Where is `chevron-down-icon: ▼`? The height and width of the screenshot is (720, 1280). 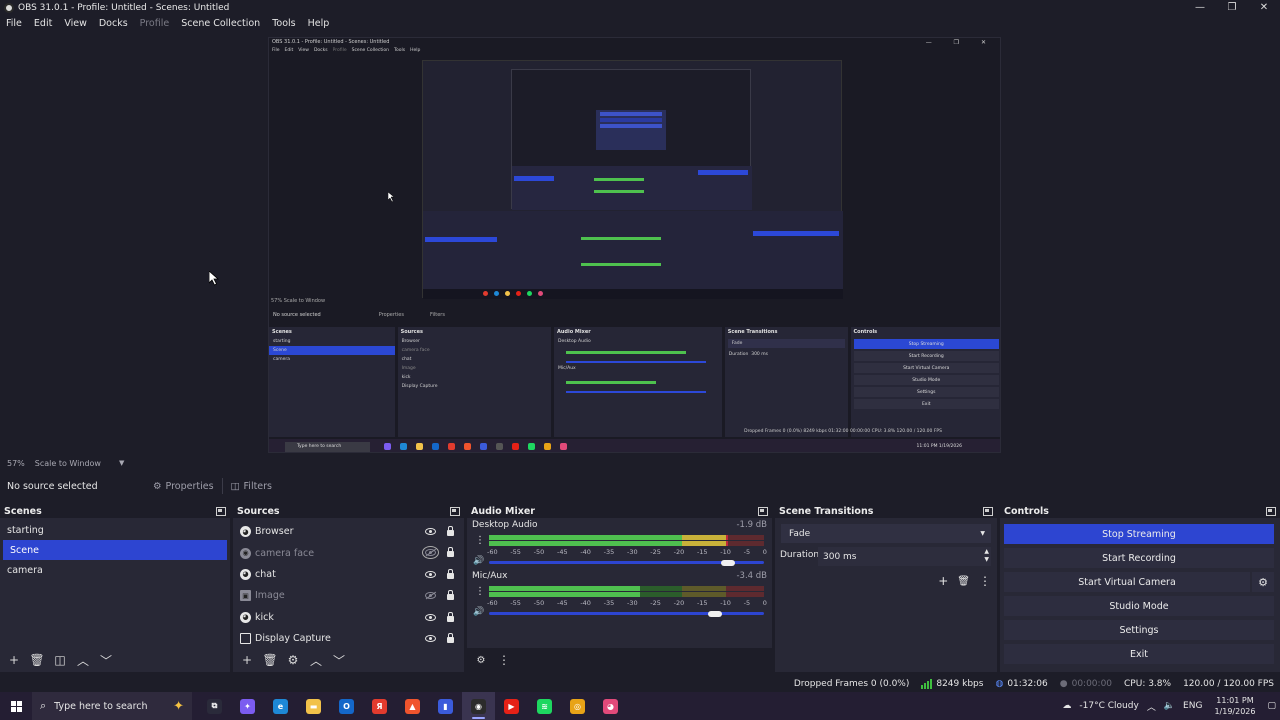
chevron-down-icon: ▼ is located at coordinates (121, 463).